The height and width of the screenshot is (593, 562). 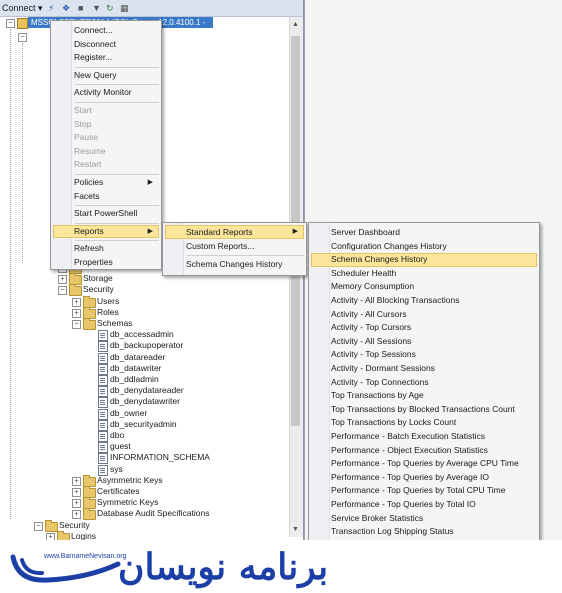 What do you see at coordinates (371, 328) in the screenshot?
I see `menu-item: Activity - Top Cursors` at bounding box center [371, 328].